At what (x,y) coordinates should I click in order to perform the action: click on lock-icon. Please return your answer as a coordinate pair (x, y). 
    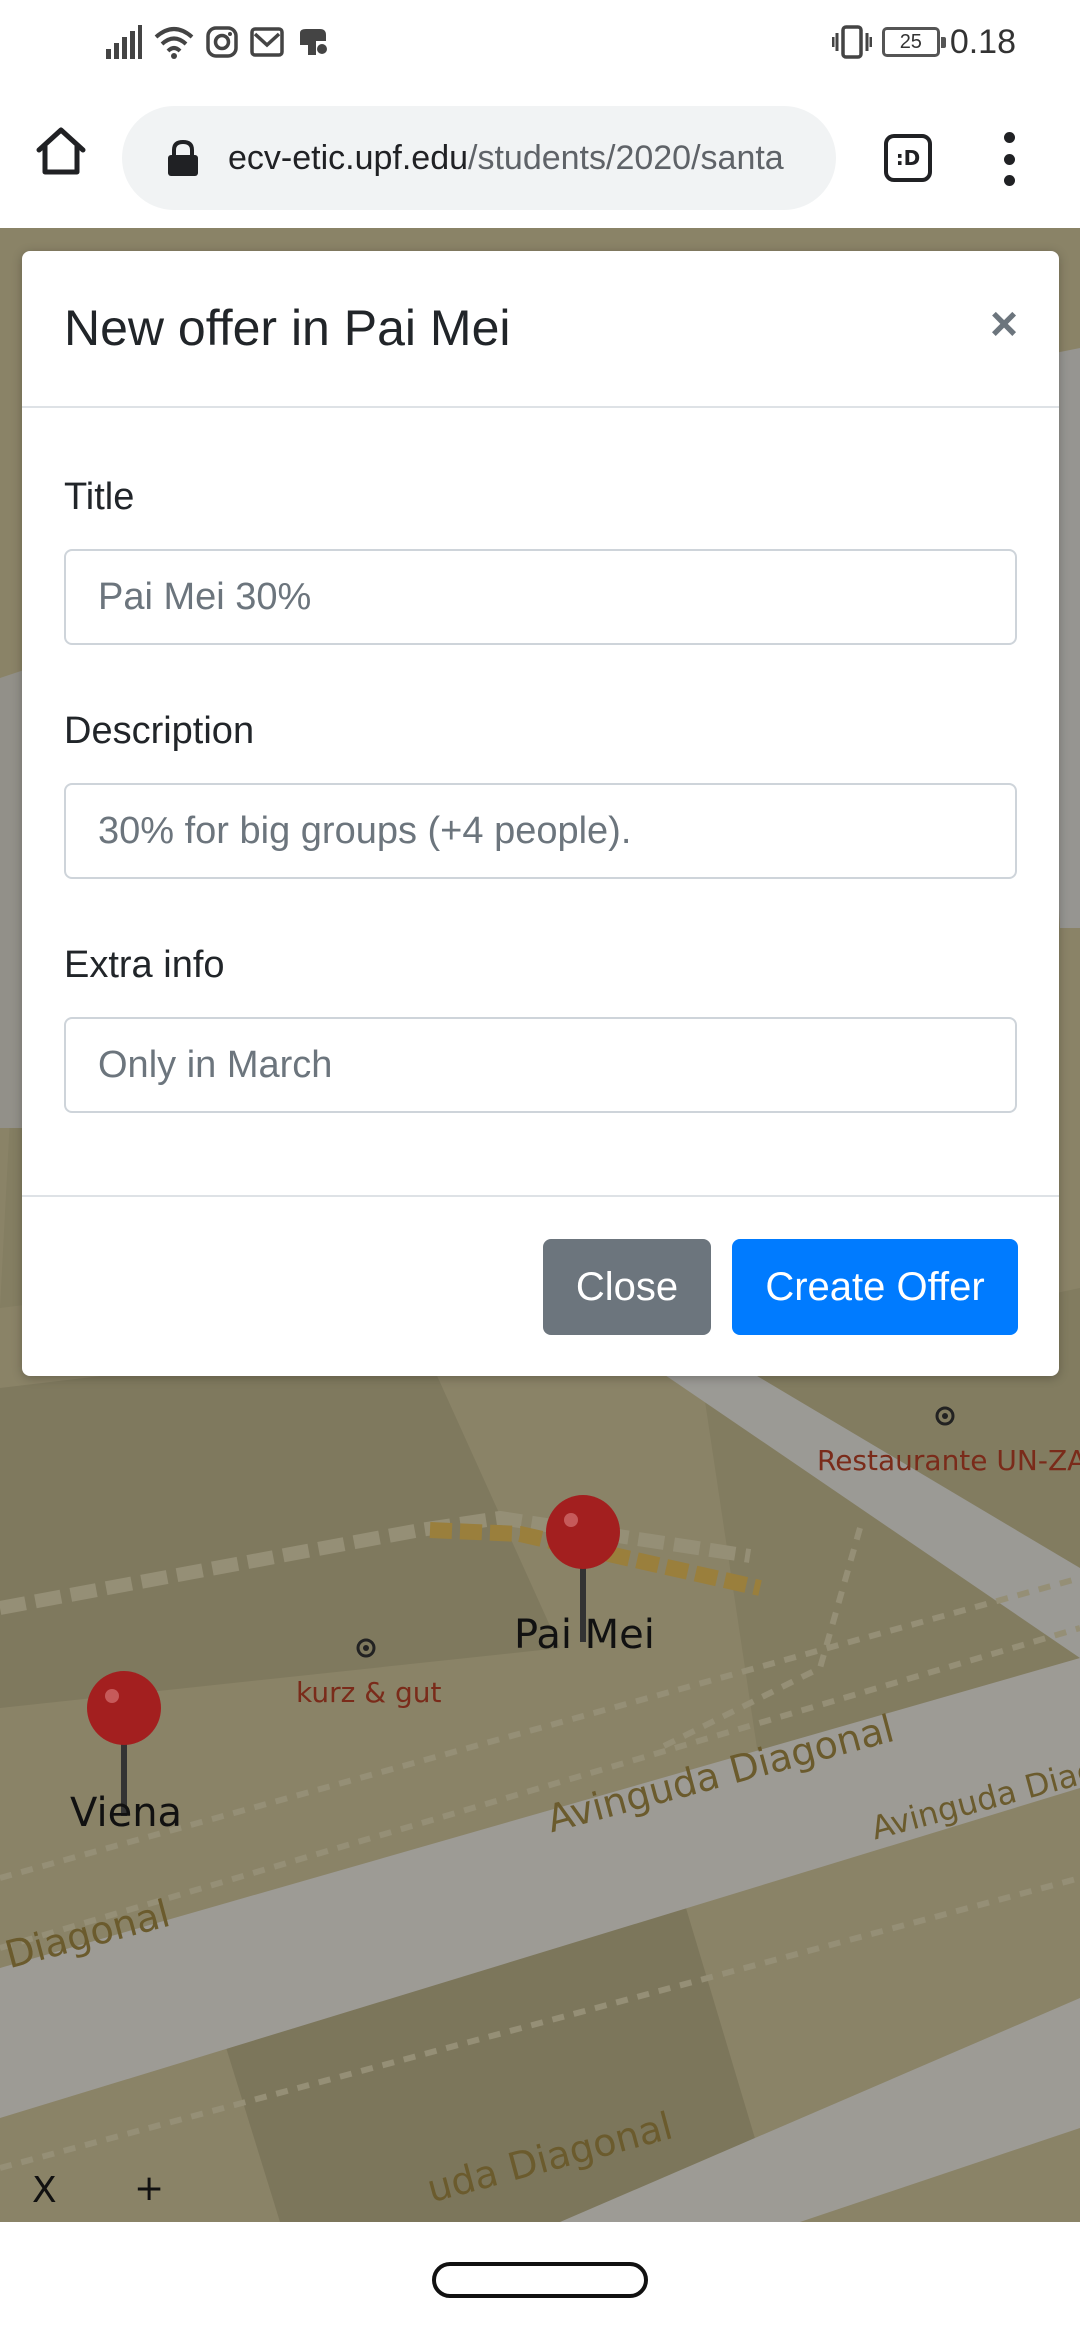
    Looking at the image, I should click on (183, 158).